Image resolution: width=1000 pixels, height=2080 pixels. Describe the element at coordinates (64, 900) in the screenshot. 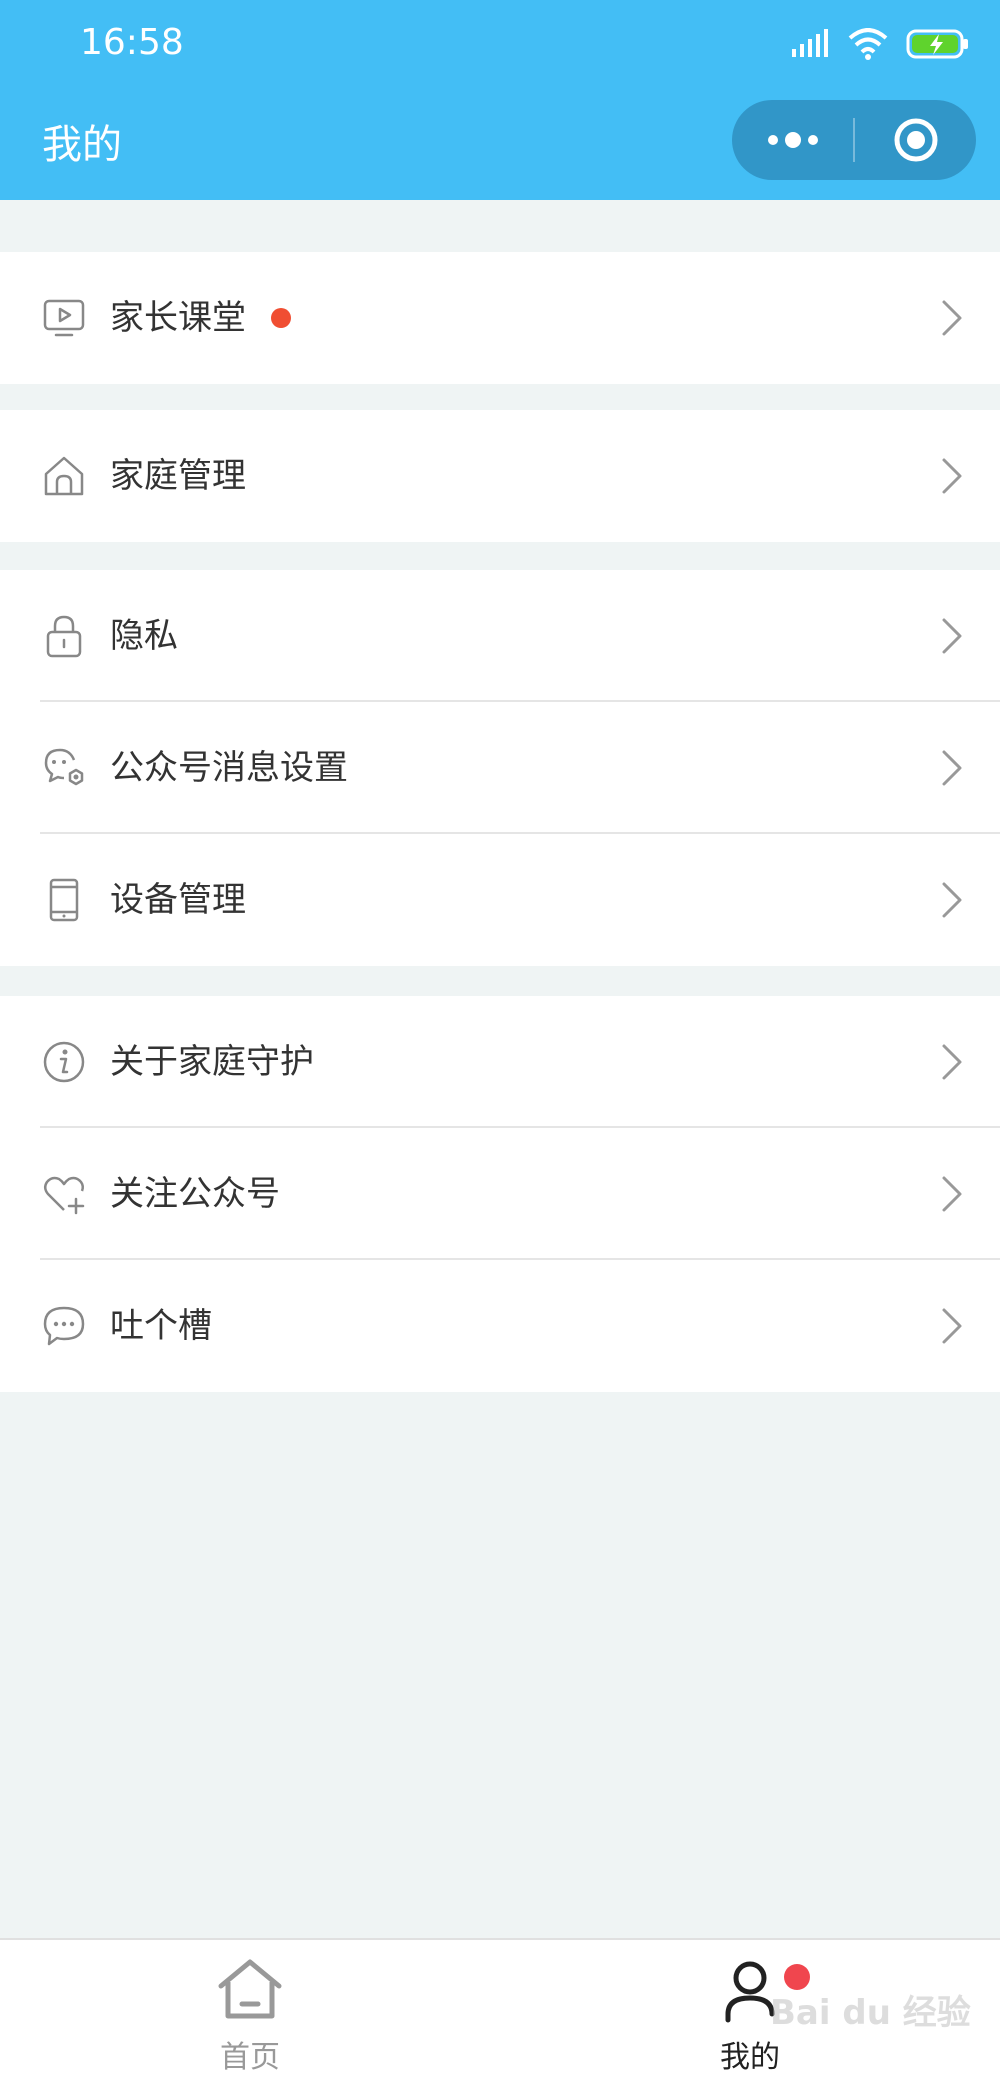

I see `phone-device-icon` at that location.